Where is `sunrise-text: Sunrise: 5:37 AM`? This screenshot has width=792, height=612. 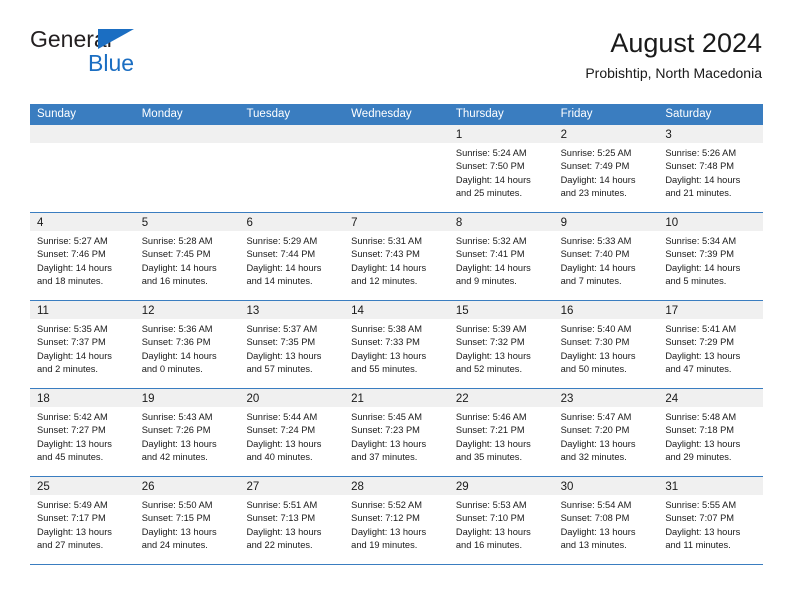 sunrise-text: Sunrise: 5:37 AM is located at coordinates (282, 329).